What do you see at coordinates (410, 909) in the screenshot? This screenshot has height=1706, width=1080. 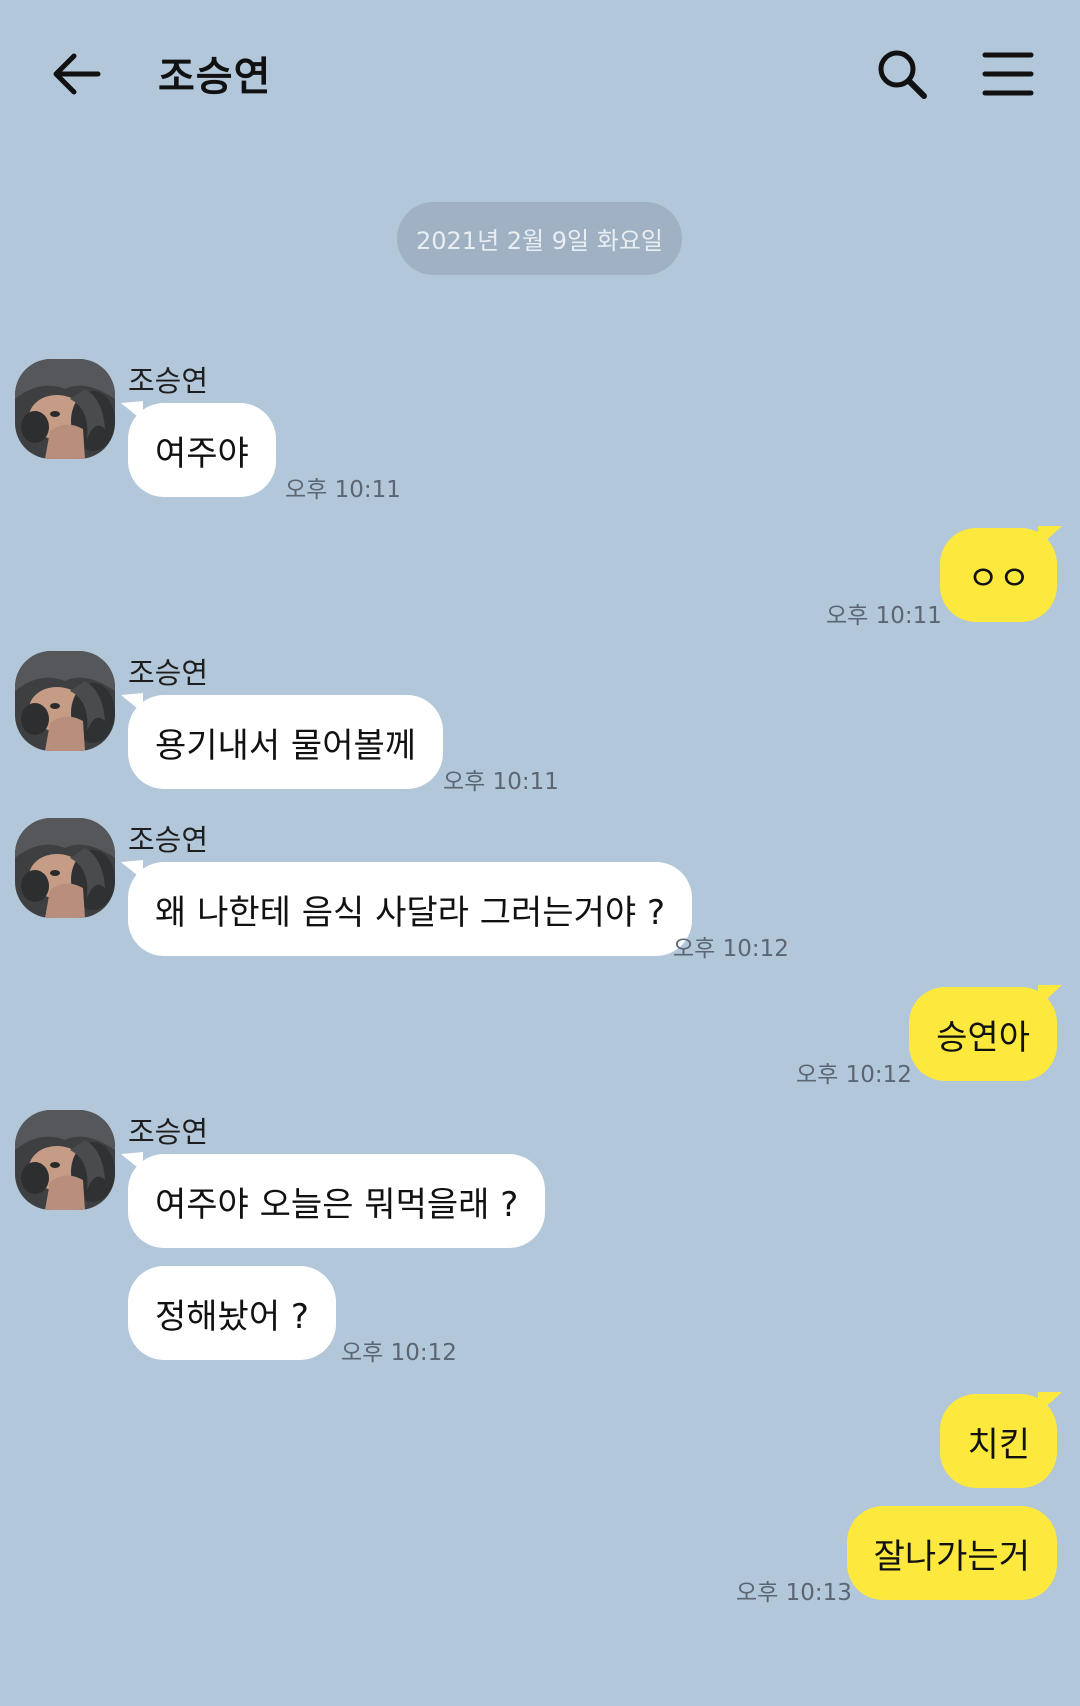 I see `message-bubble-incoming: 왜 나한테 음식 사달라 그러는거야 ?` at bounding box center [410, 909].